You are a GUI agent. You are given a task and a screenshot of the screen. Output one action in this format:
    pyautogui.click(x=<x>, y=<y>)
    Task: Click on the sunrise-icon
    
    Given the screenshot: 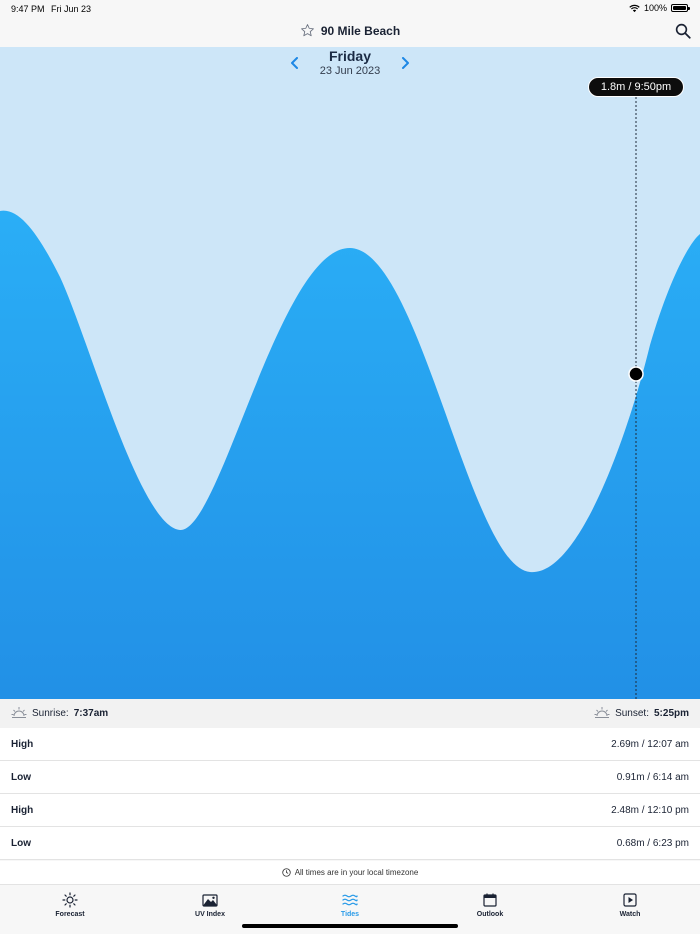 What is the action you would take?
    pyautogui.click(x=19, y=712)
    